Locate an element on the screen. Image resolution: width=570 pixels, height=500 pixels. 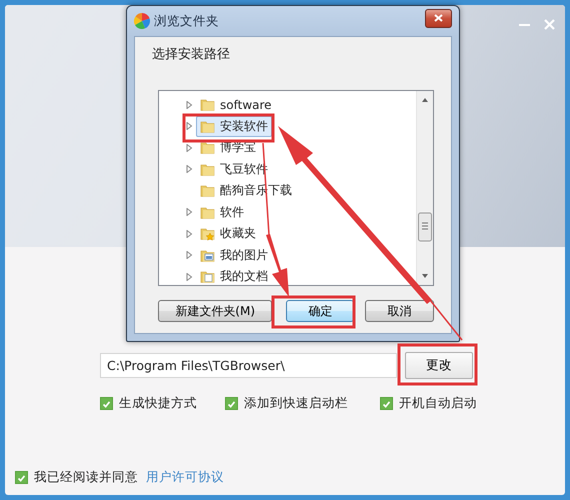
option-label: 添加到快速启动栏 is located at coordinates (296, 403).